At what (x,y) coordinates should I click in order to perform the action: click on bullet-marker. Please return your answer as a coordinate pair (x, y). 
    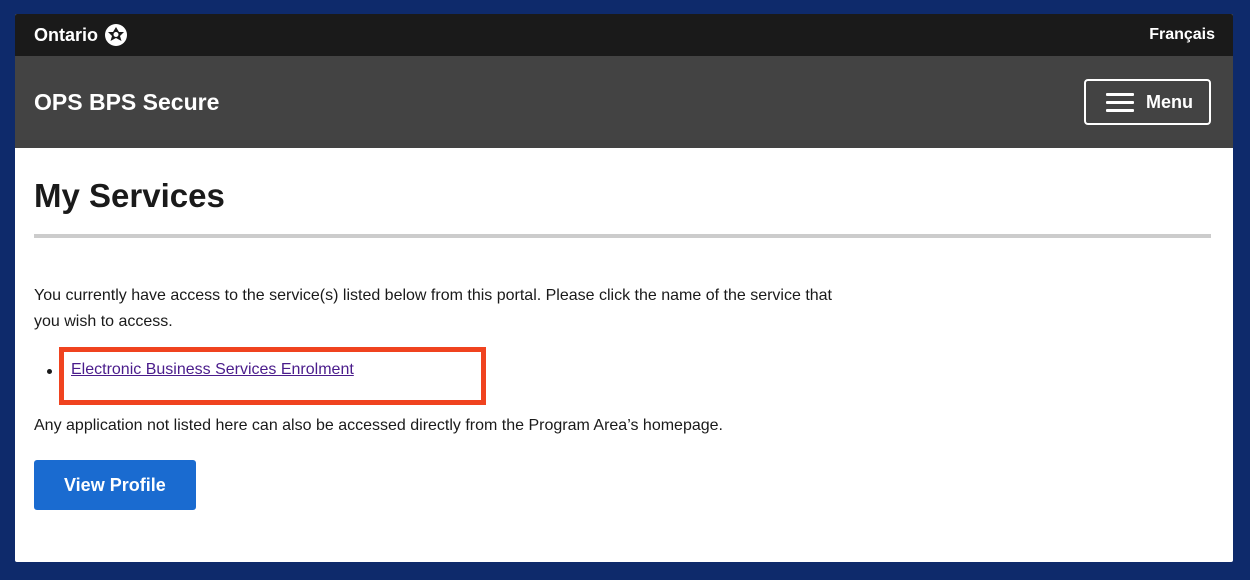
    Looking at the image, I should click on (49, 372).